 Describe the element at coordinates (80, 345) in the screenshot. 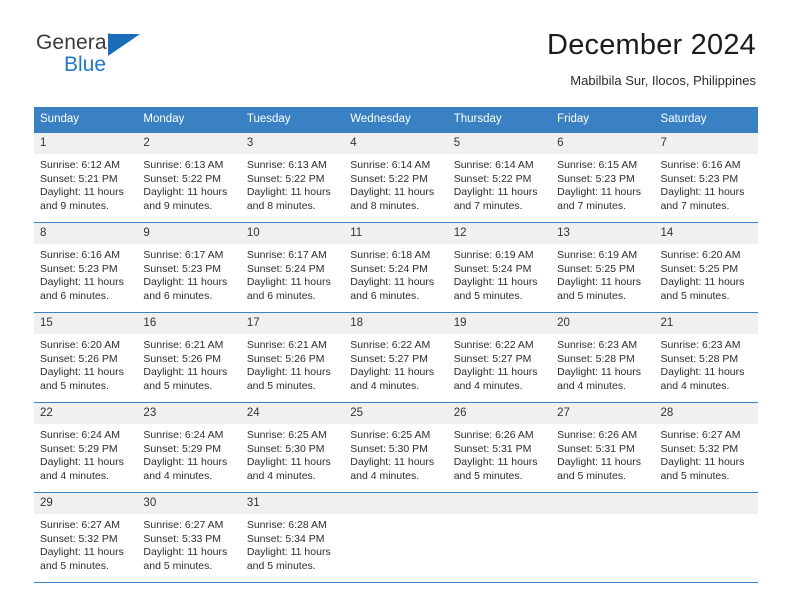

I see `sunrise-text: Sunrise: 6:20 AM` at that location.